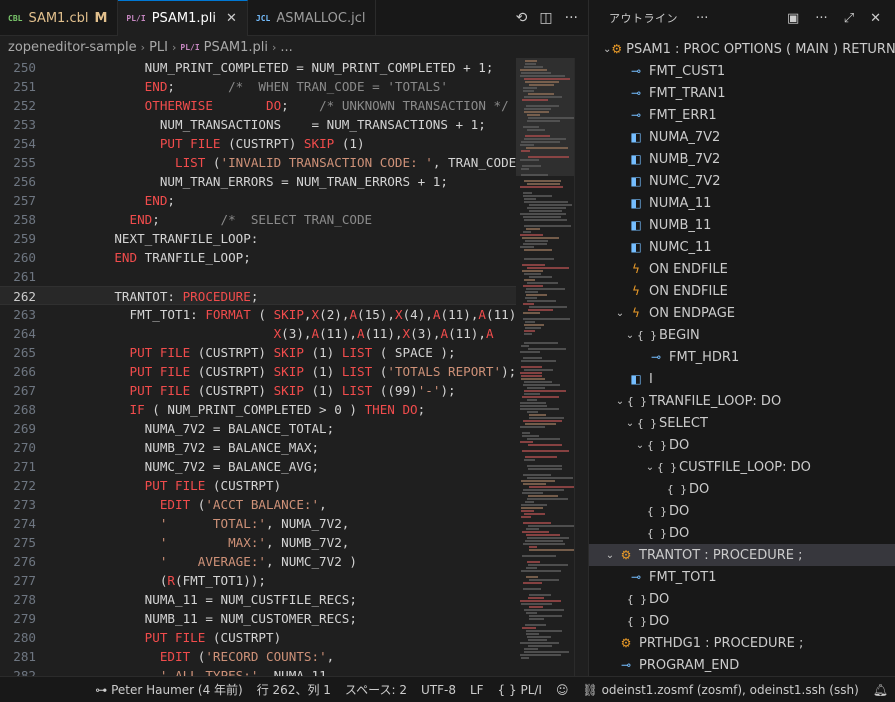 The height and width of the screenshot is (702, 895). I want to click on outline-item: ⊸ FMT_TRAN1, so click(742, 93).